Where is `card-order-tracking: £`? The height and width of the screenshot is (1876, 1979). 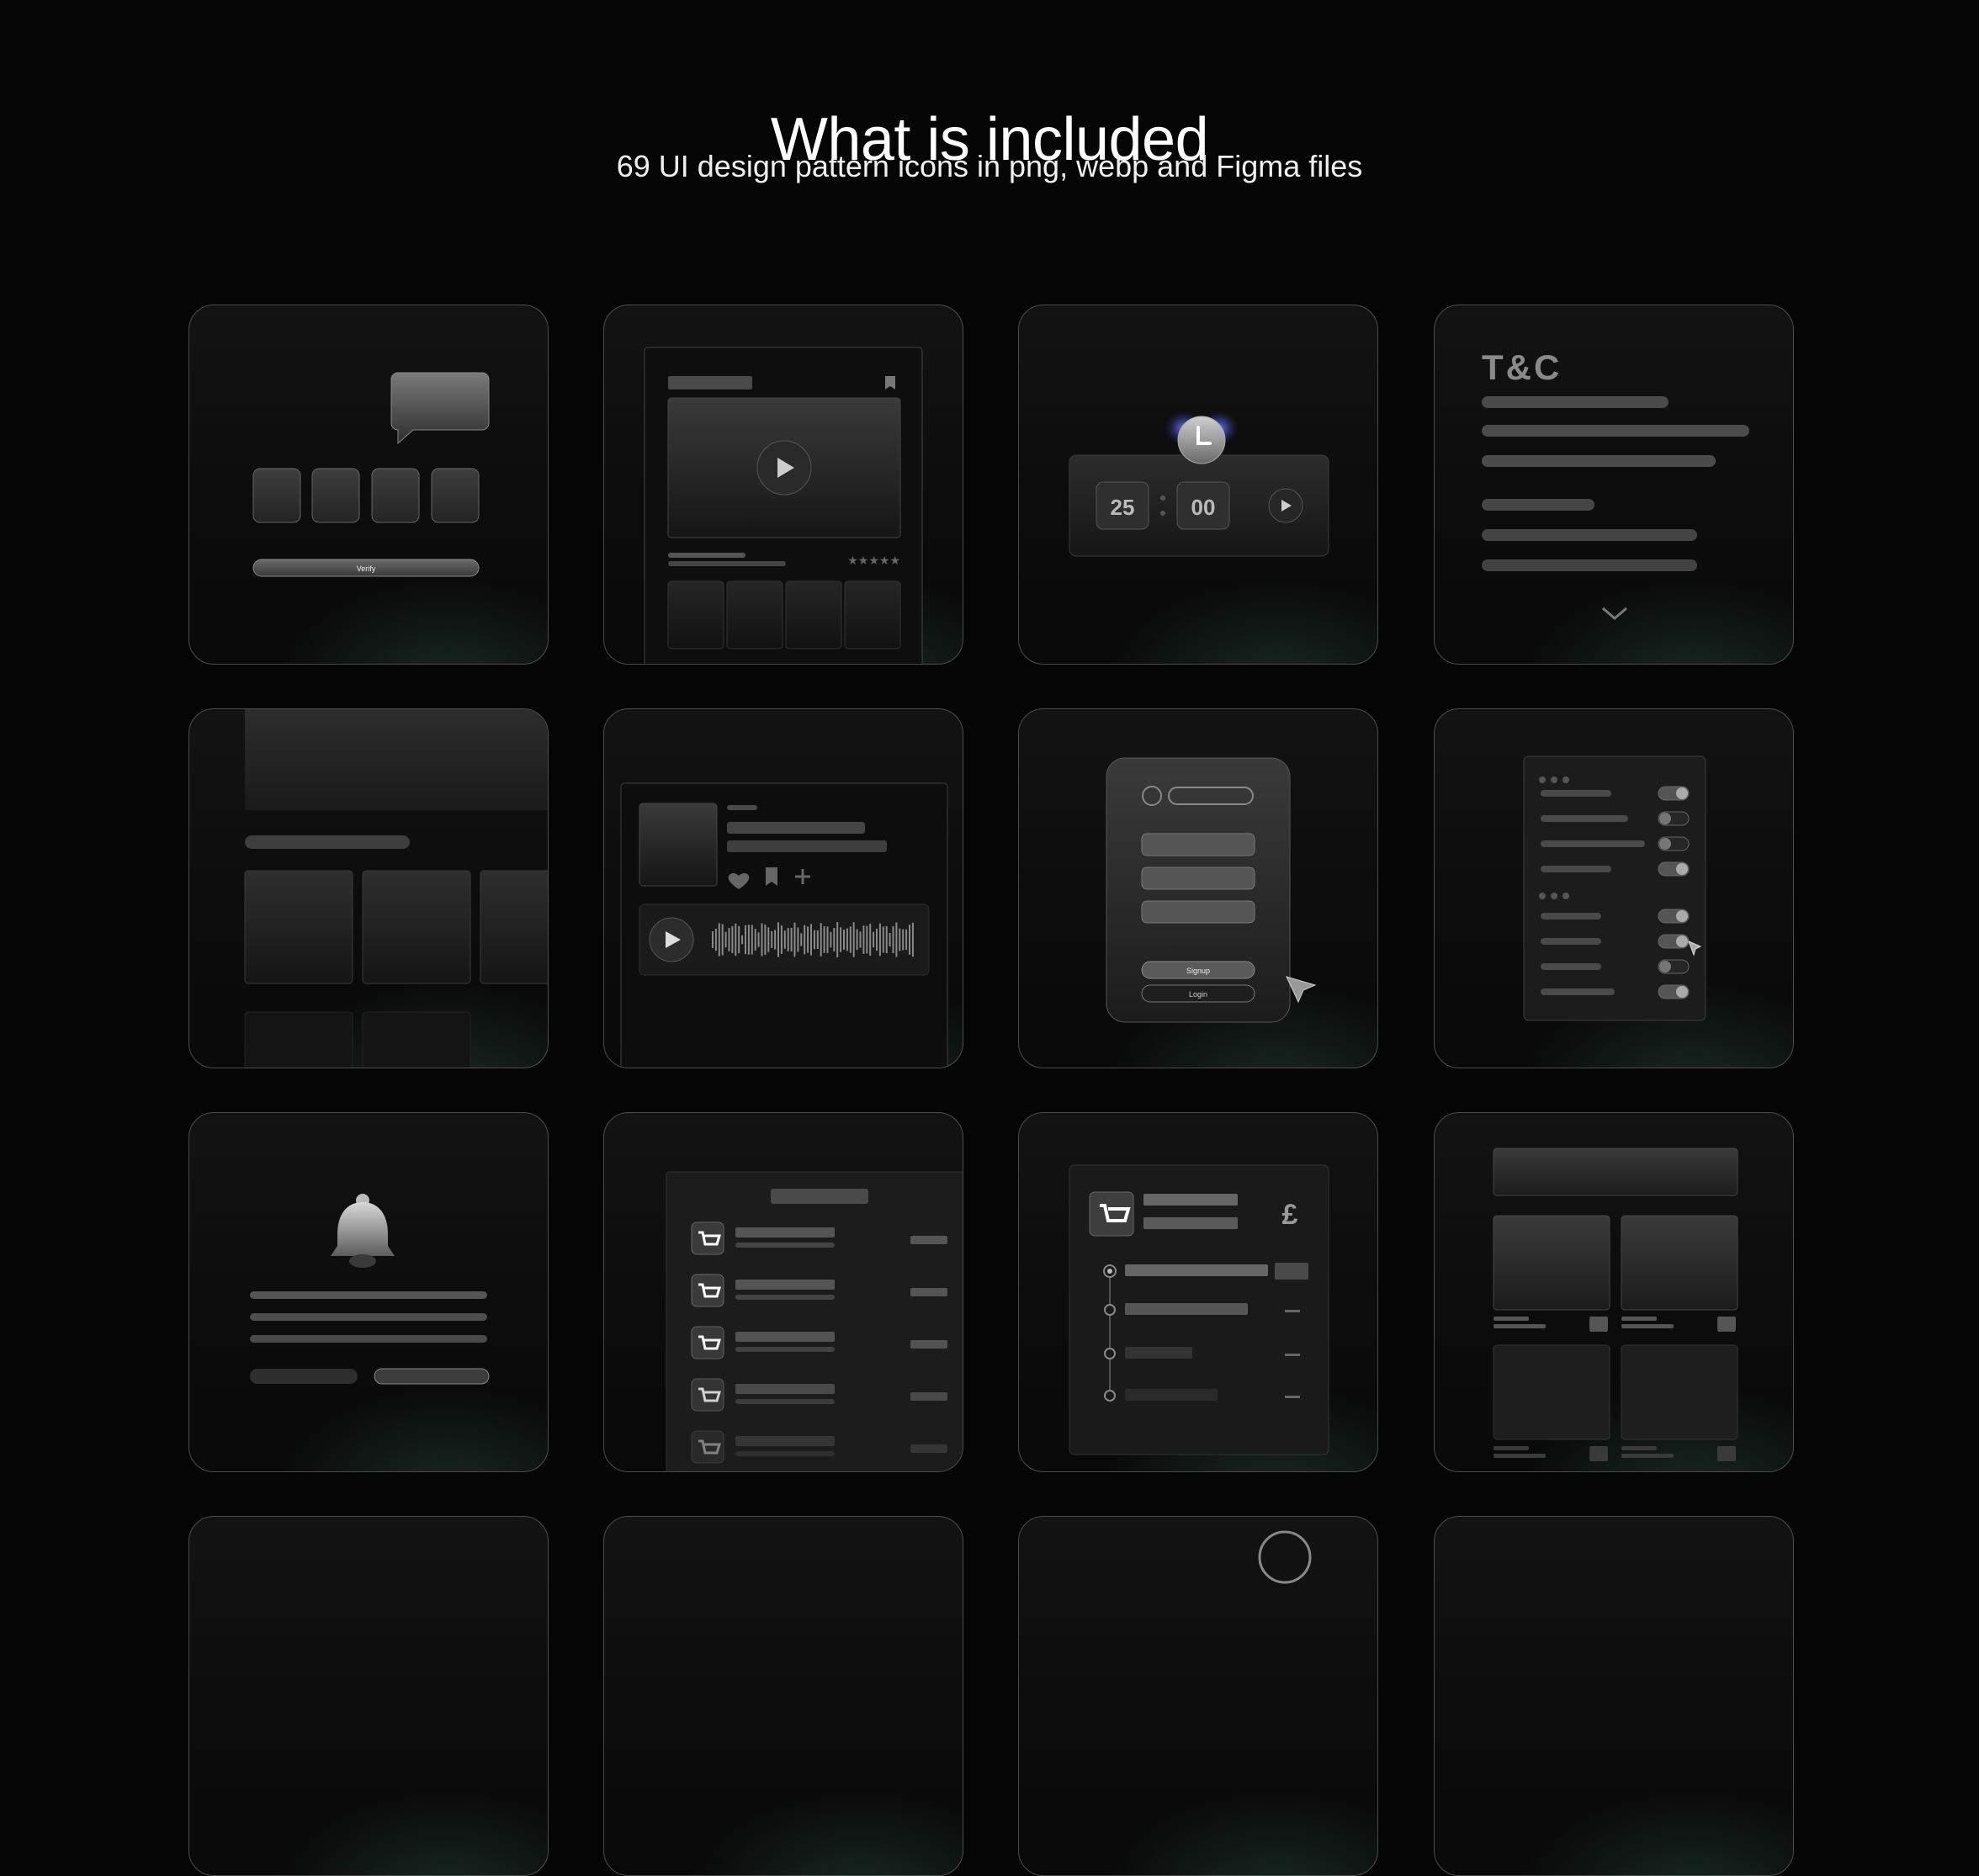 card-order-tracking: £ is located at coordinates (1198, 1292).